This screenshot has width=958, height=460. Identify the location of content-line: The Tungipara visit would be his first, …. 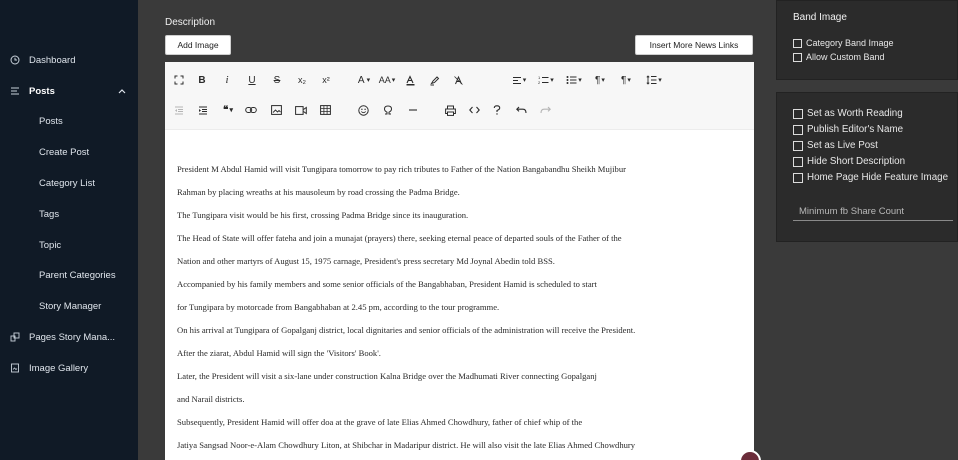
(323, 215).